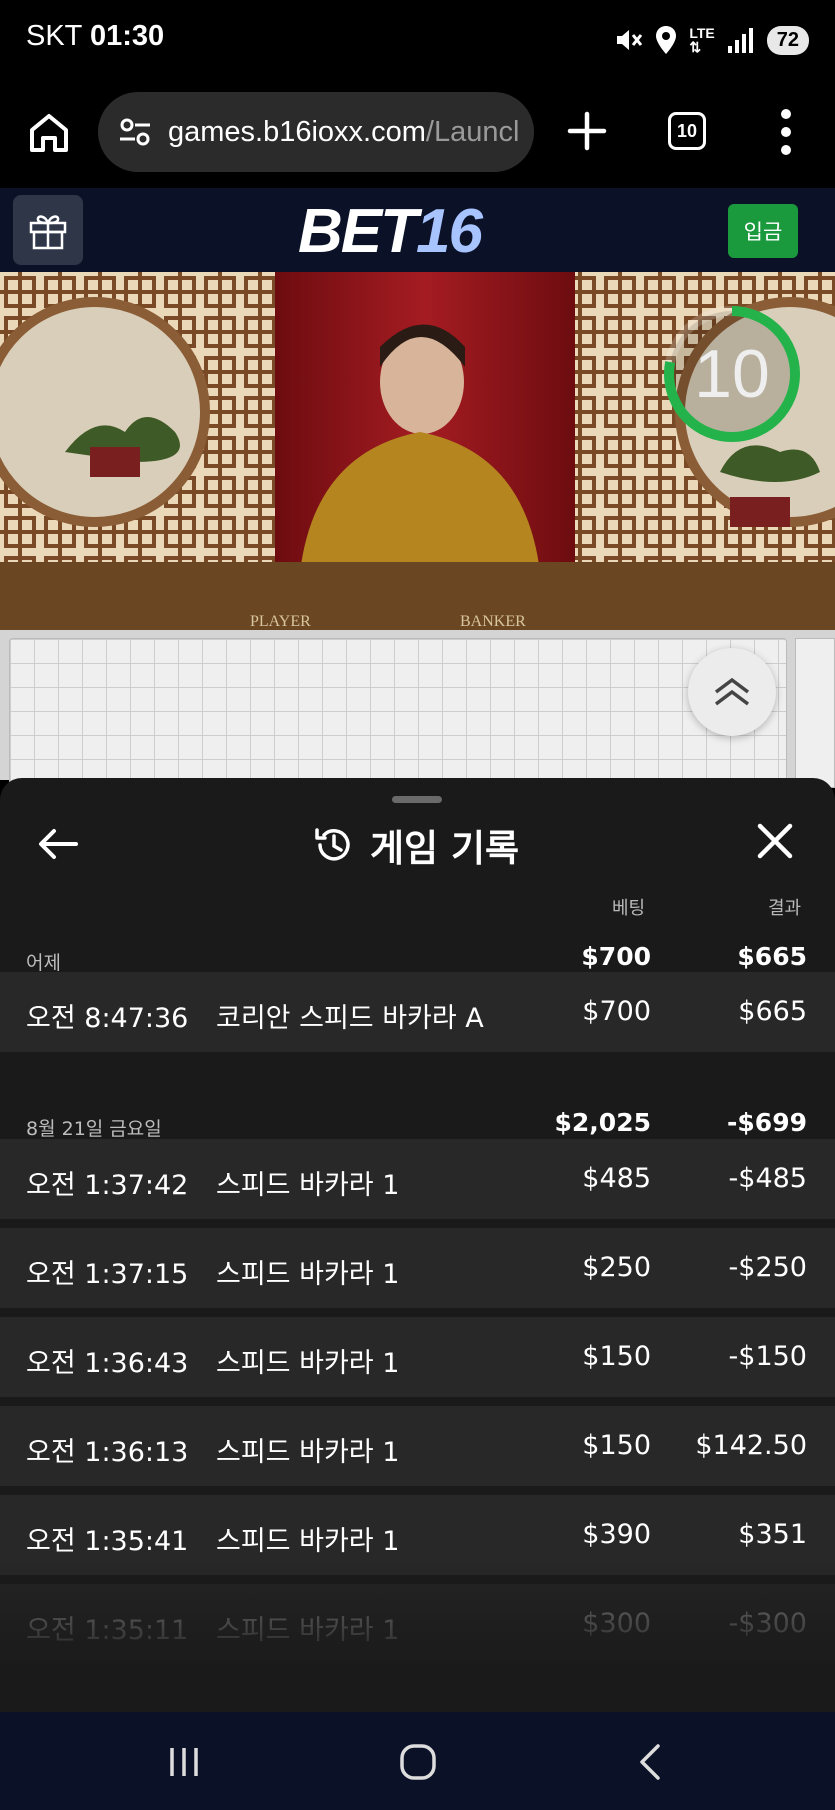  I want to click on expand-button, so click(732, 692).